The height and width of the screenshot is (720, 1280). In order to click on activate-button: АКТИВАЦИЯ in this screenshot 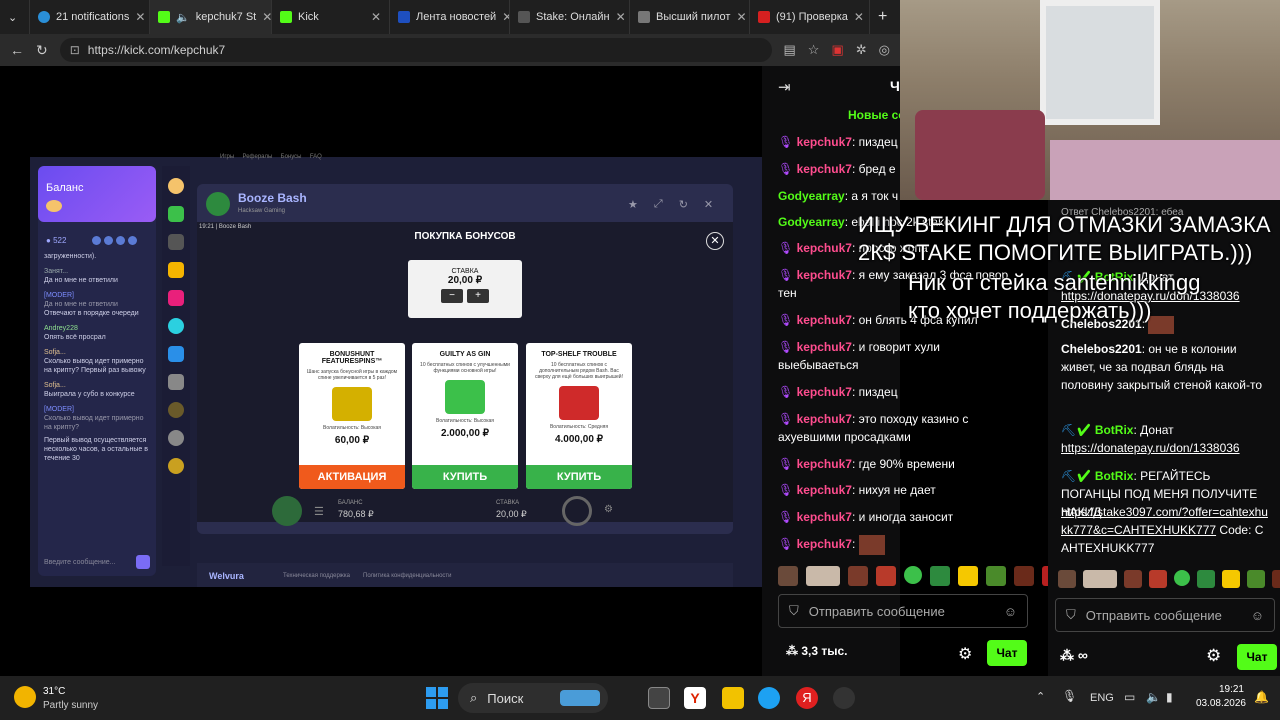, I will do `click(352, 477)`.